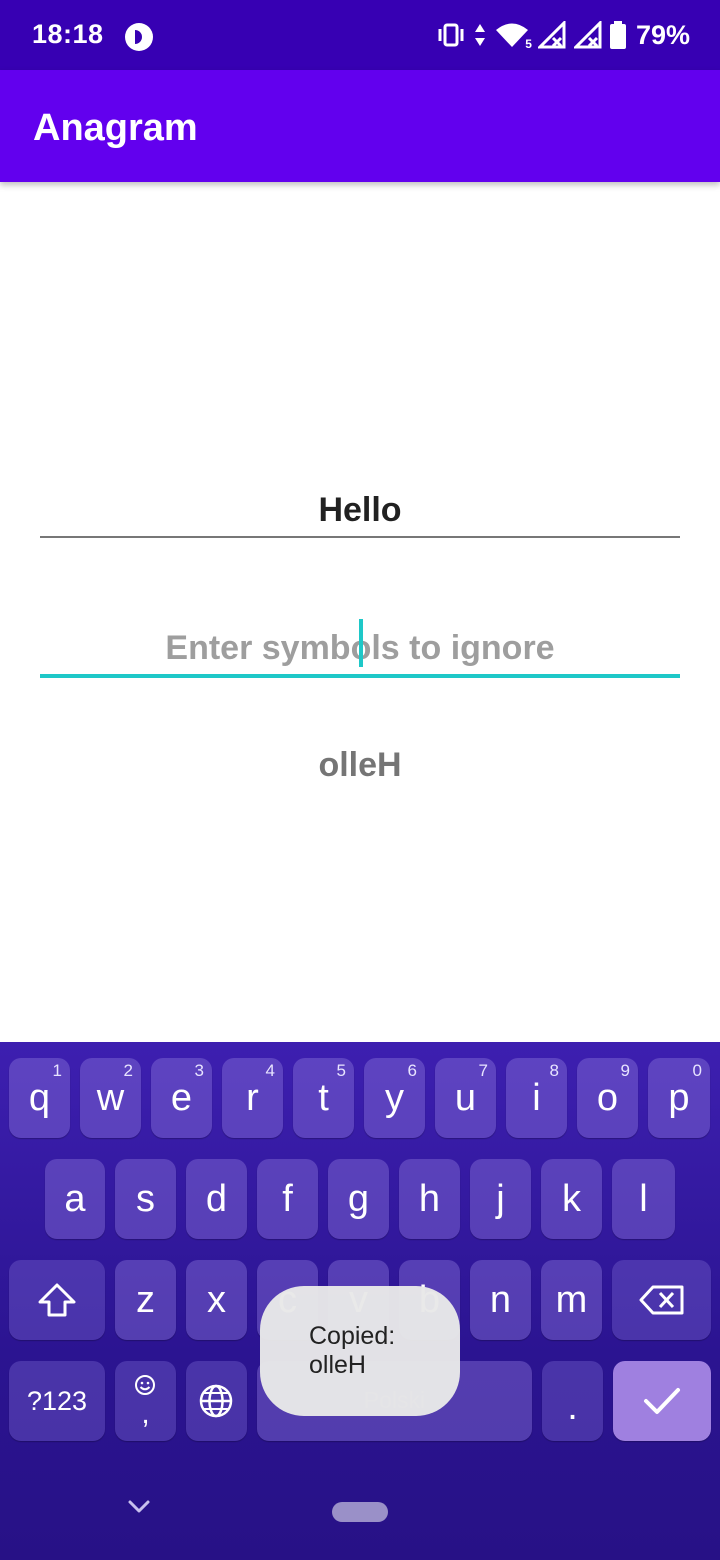  Describe the element at coordinates (39, 1098) in the screenshot. I see `key-q: q1` at that location.